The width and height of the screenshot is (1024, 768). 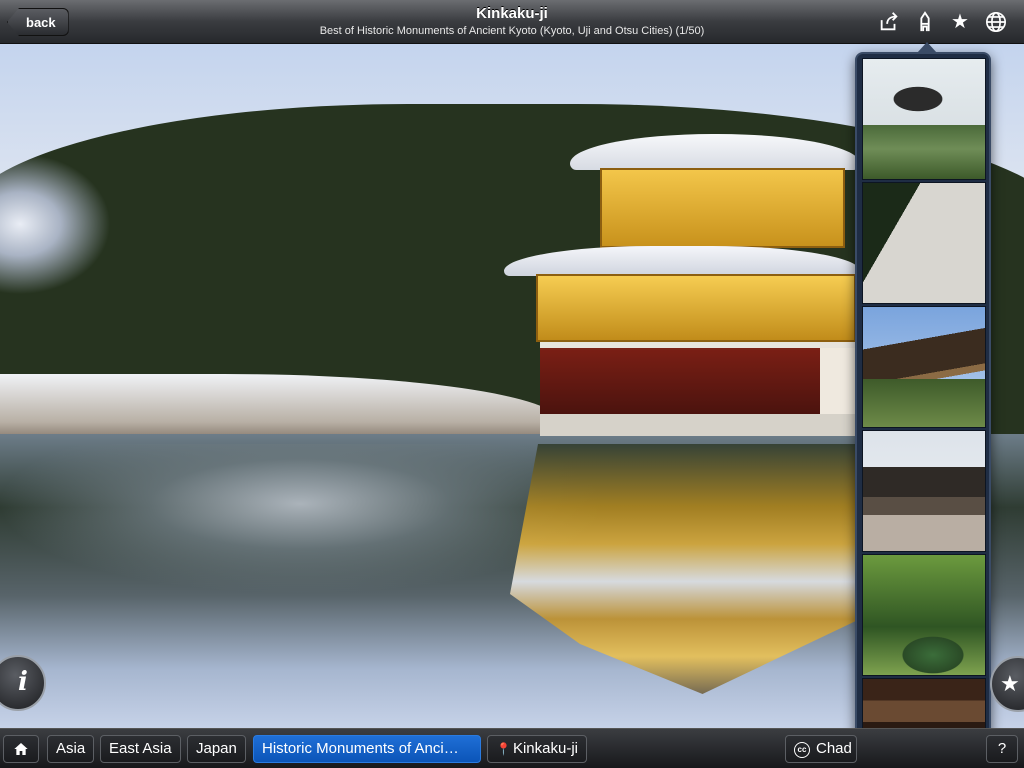 I want to click on map-marker-icon, so click(x=925, y=22).